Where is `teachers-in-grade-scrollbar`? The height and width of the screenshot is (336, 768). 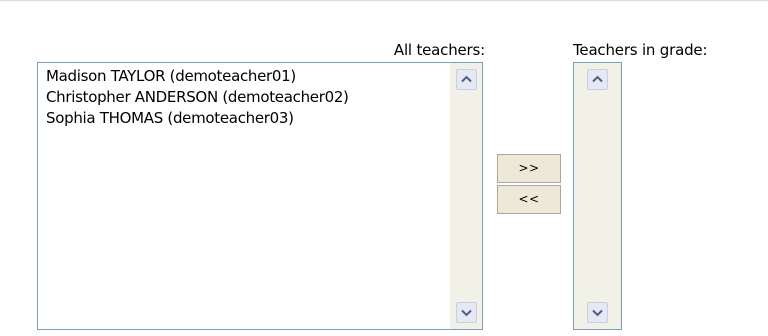 teachers-in-grade-scrollbar is located at coordinates (597, 196).